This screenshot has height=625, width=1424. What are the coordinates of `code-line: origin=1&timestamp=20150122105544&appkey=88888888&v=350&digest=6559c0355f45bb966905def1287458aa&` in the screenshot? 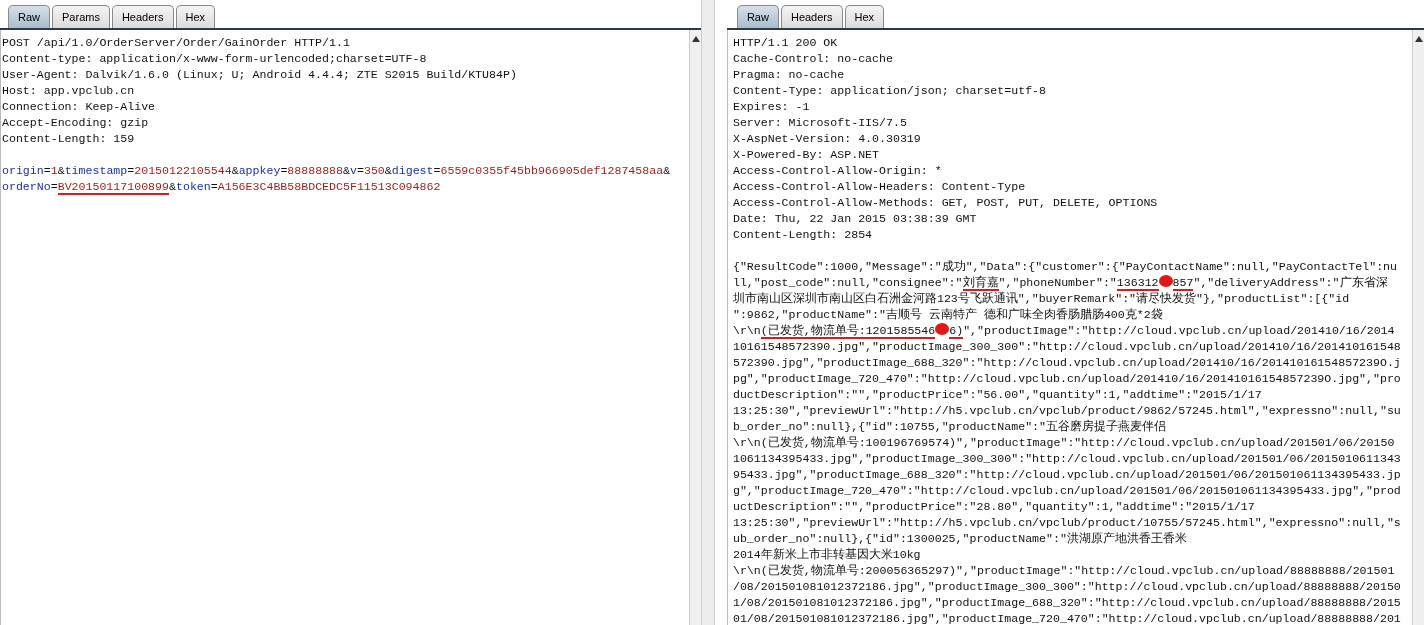 It's located at (336, 171).